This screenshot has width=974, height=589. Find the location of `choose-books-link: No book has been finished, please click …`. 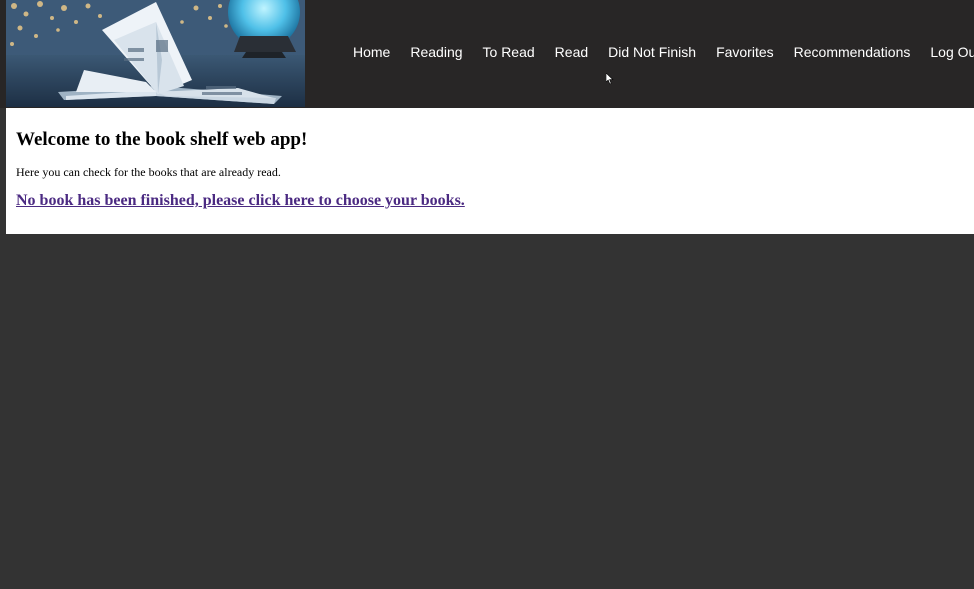

choose-books-link: No book has been finished, please click … is located at coordinates (240, 201).